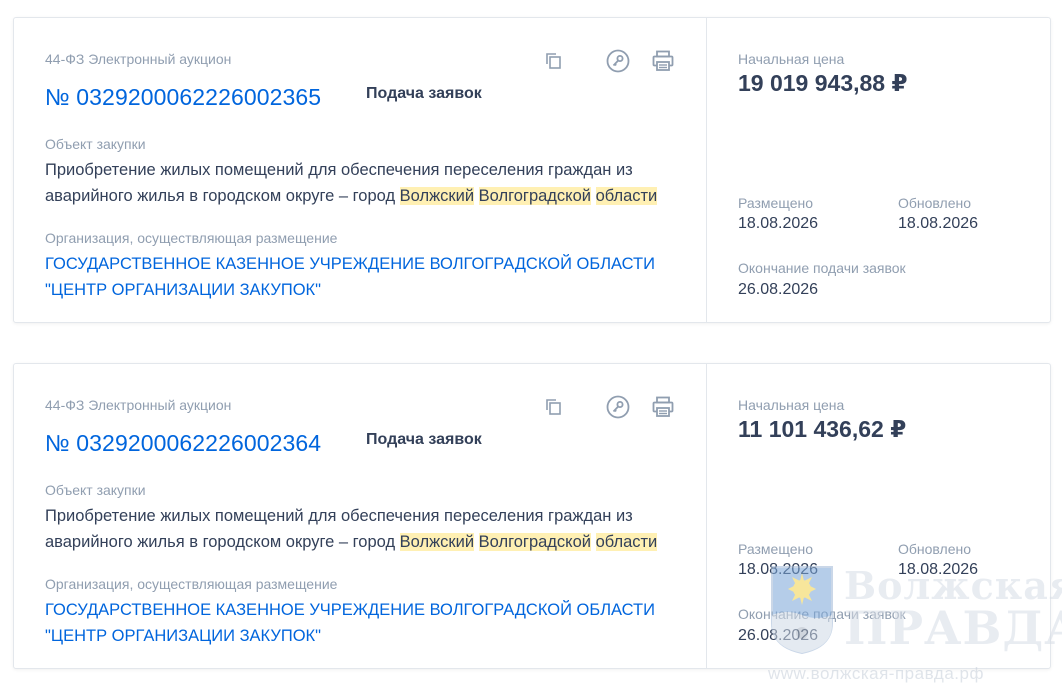 The width and height of the screenshot is (1062, 695). What do you see at coordinates (822, 429) in the screenshot?
I see `initial-price: 11 101 436,62 ₽` at bounding box center [822, 429].